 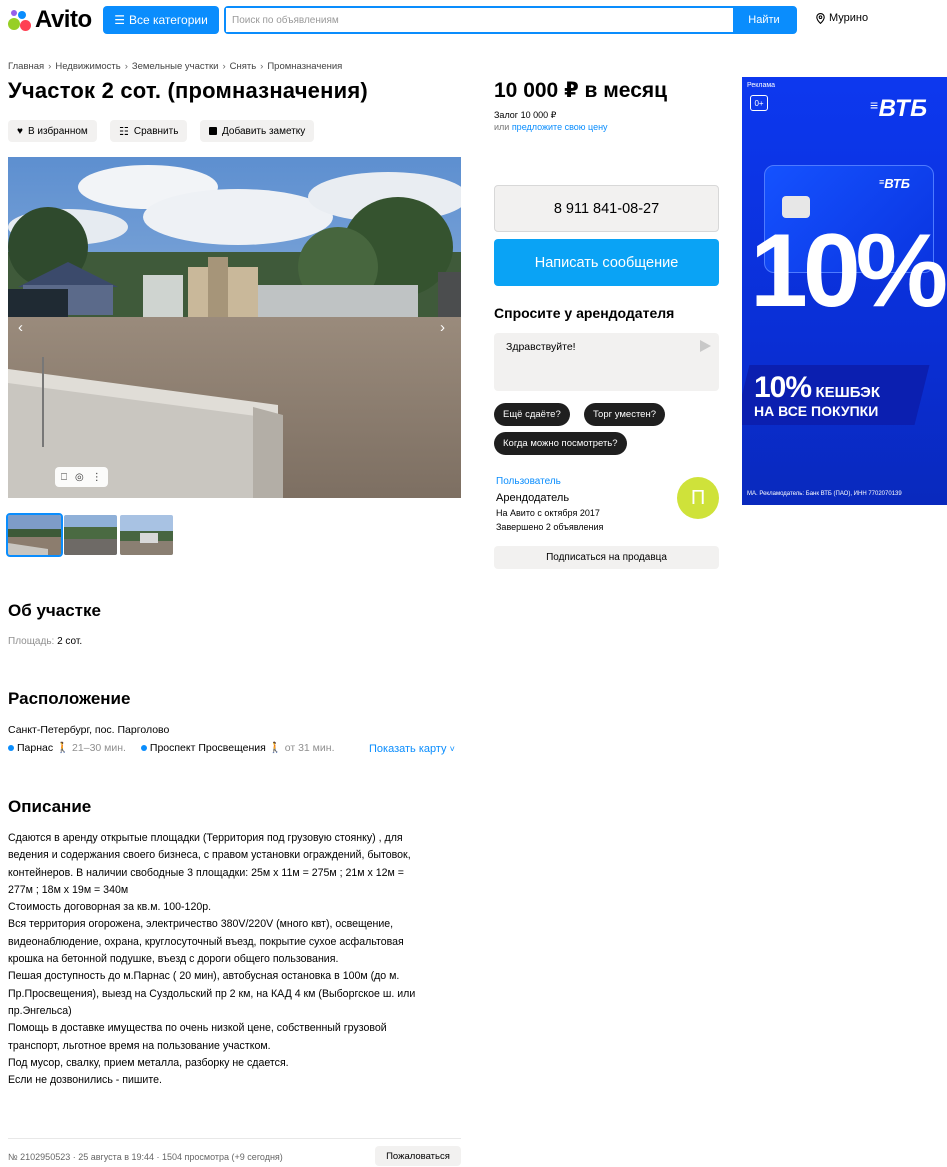 I want to click on description-heading: Описание, so click(x=50, y=806).